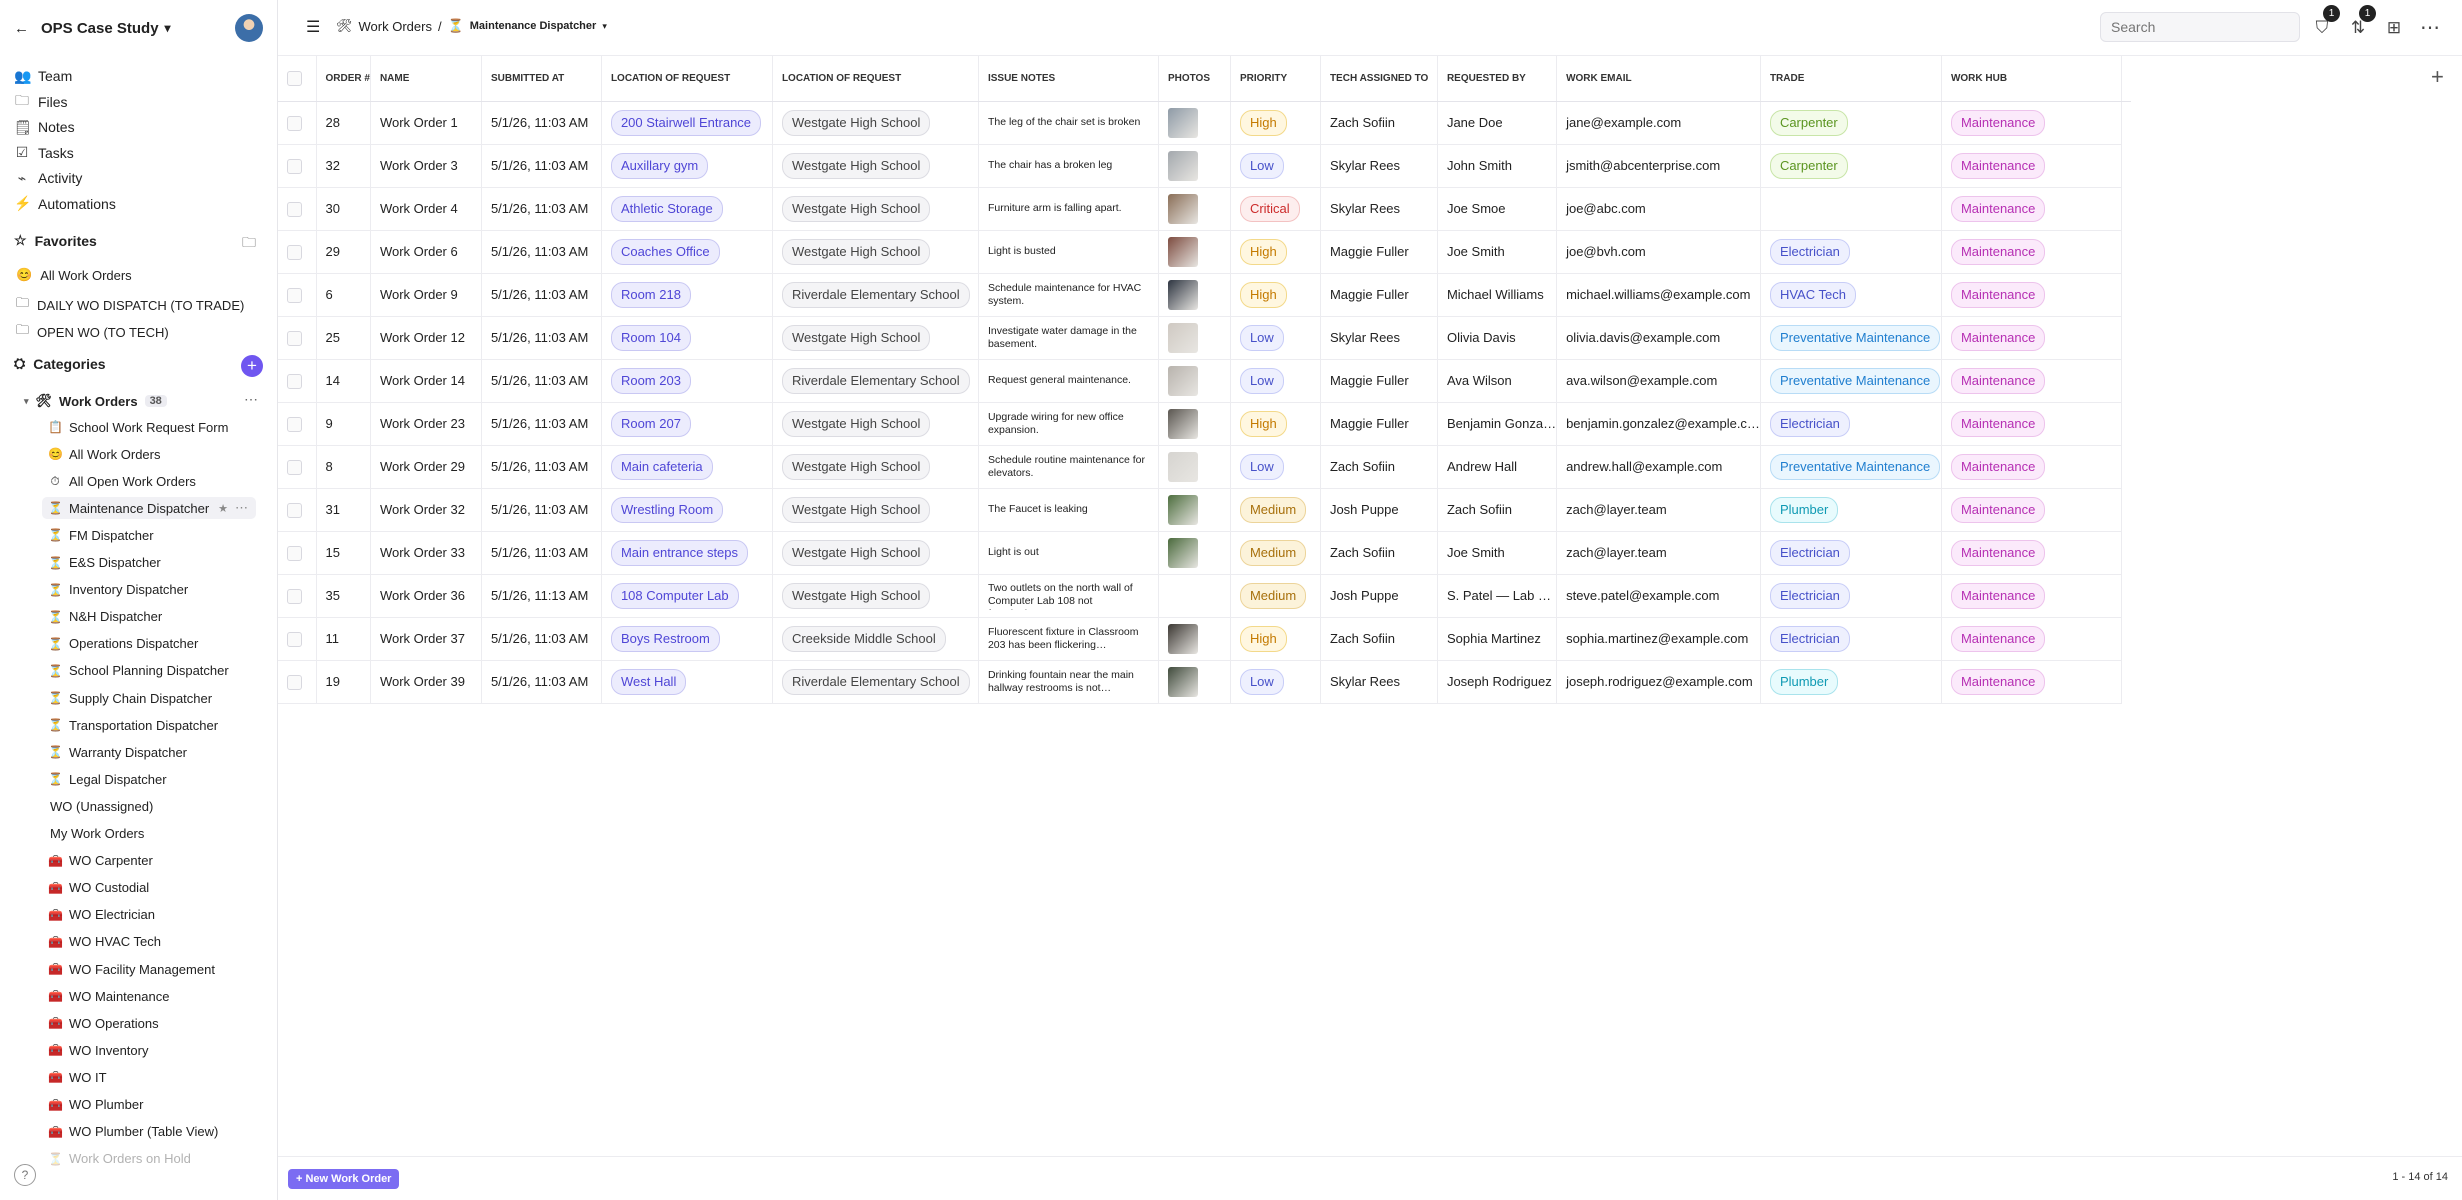 This screenshot has width=2462, height=1200. What do you see at coordinates (426, 424) in the screenshot?
I see `name-cell: Work Order 23` at bounding box center [426, 424].